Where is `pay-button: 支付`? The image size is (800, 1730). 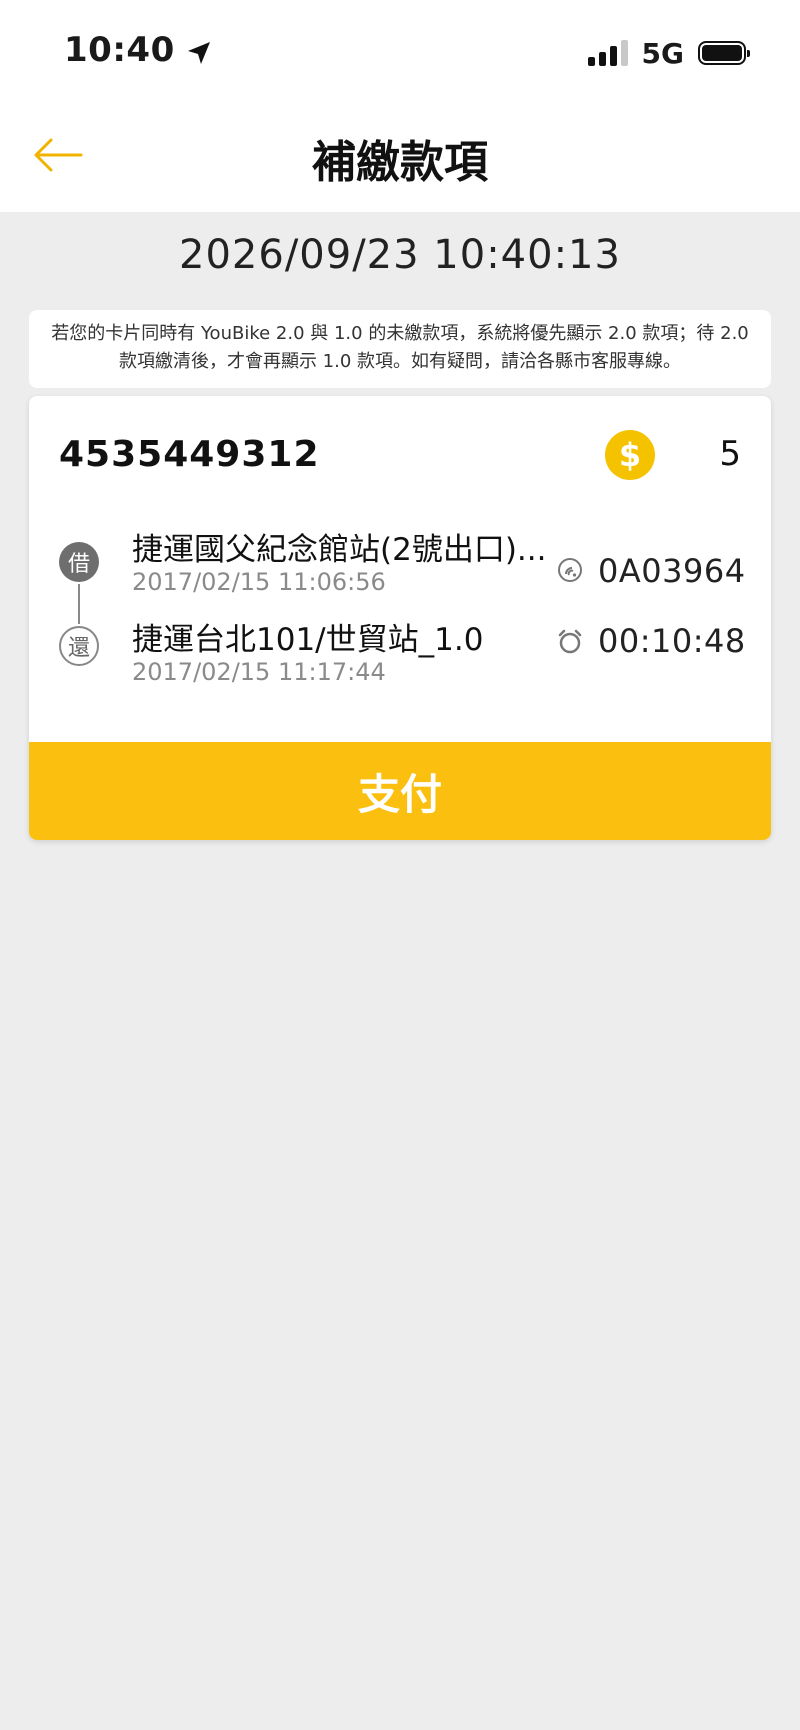 pay-button: 支付 is located at coordinates (400, 791).